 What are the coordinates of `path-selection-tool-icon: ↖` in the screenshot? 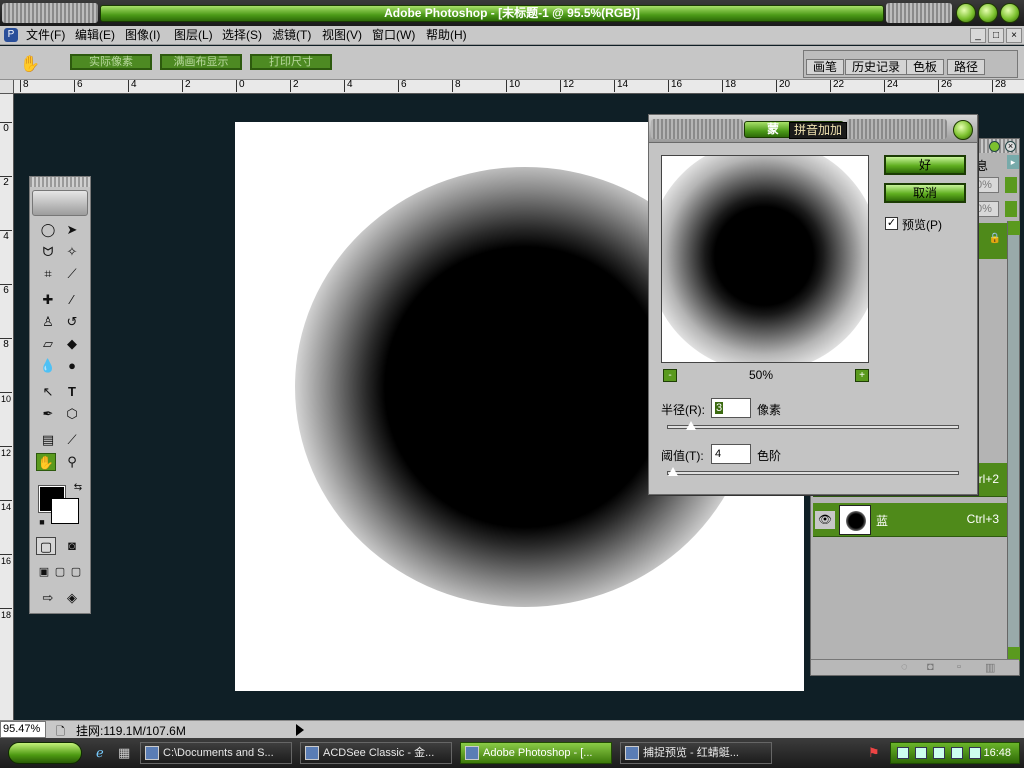 It's located at (48, 392).